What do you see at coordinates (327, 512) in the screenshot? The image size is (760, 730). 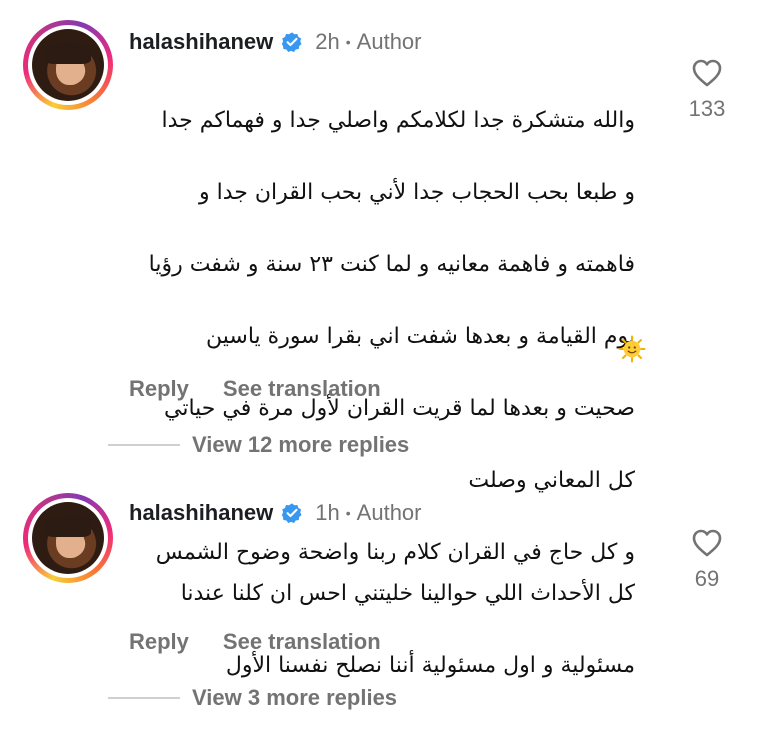 I see `comment-time: 1h` at bounding box center [327, 512].